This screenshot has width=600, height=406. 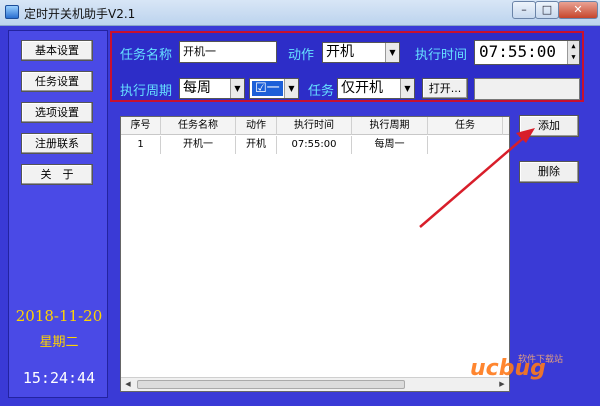 I want to click on watermark-subtext: 软件下载站, so click(x=541, y=360).